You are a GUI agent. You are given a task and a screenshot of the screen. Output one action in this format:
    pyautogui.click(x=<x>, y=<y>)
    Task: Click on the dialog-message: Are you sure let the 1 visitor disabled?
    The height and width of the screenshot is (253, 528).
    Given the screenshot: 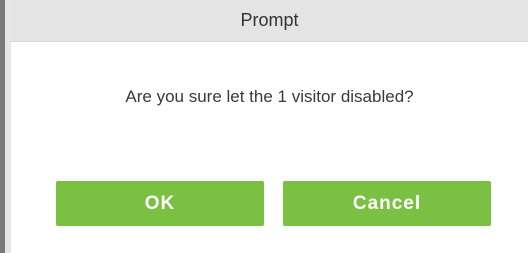 What is the action you would take?
    pyautogui.click(x=269, y=96)
    